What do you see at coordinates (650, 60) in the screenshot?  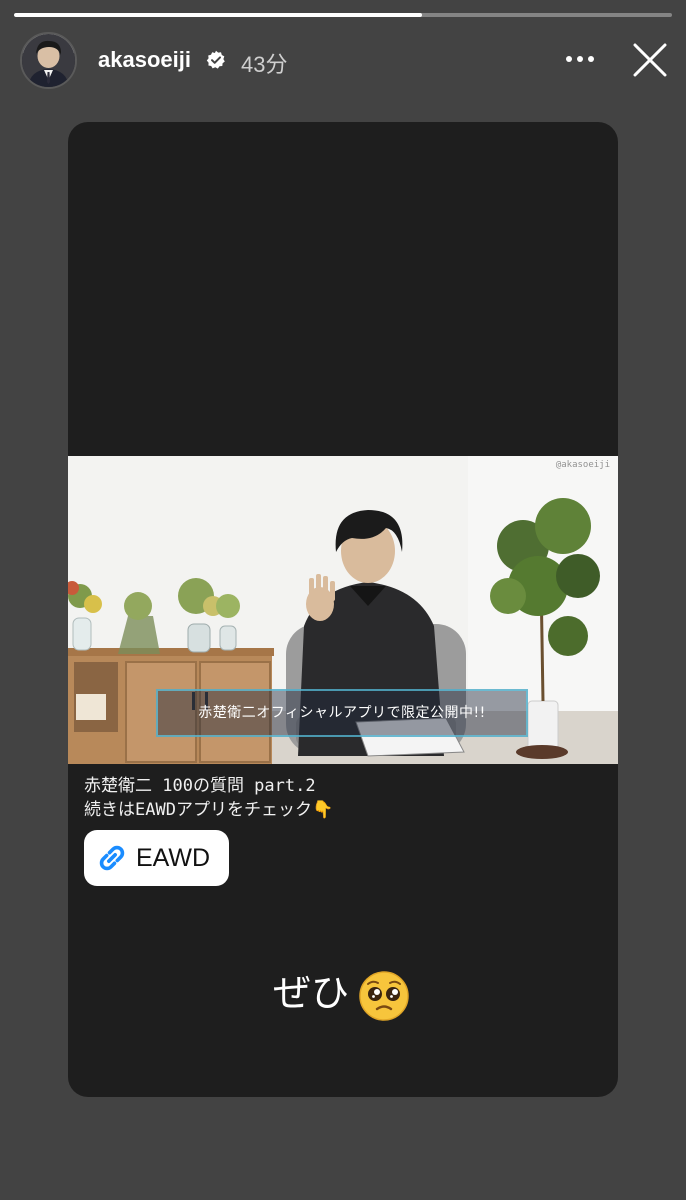 I see `close-icon` at bounding box center [650, 60].